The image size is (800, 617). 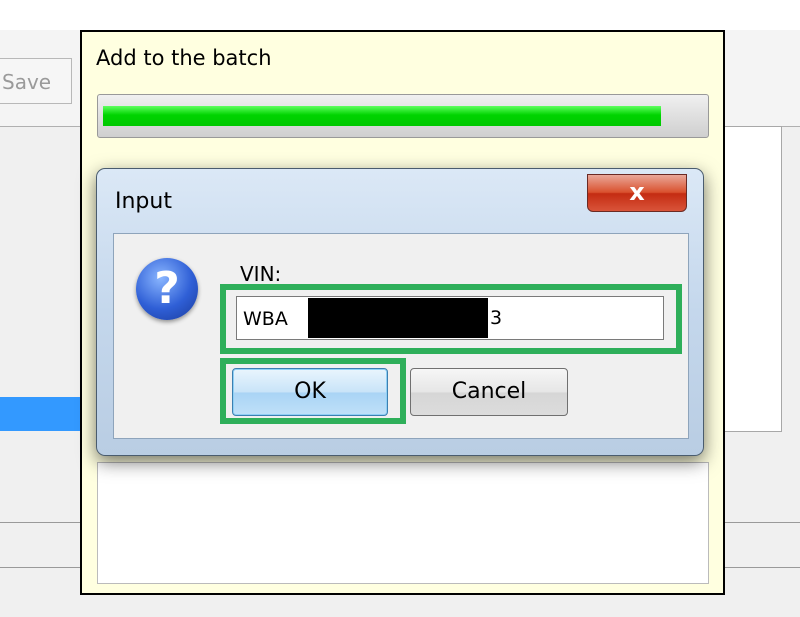 What do you see at coordinates (310, 392) in the screenshot?
I see `ok-button: OK` at bounding box center [310, 392].